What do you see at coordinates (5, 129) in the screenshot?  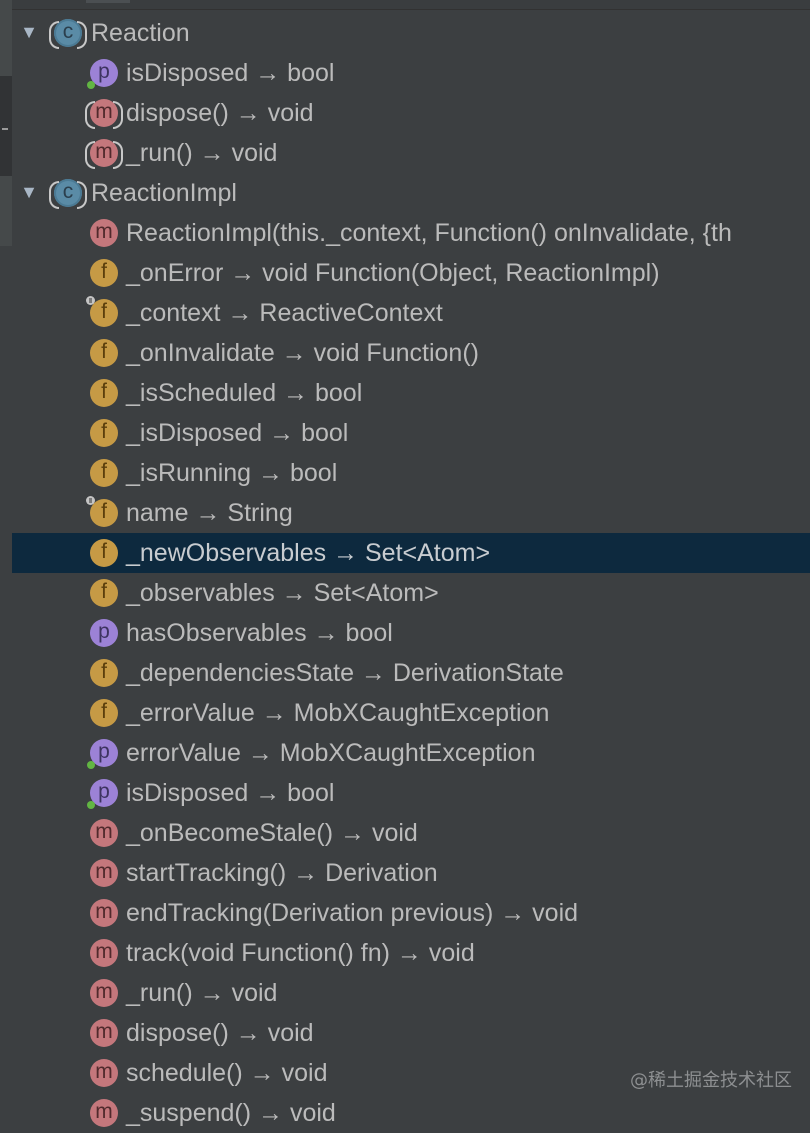 I see `gutter-mark` at bounding box center [5, 129].